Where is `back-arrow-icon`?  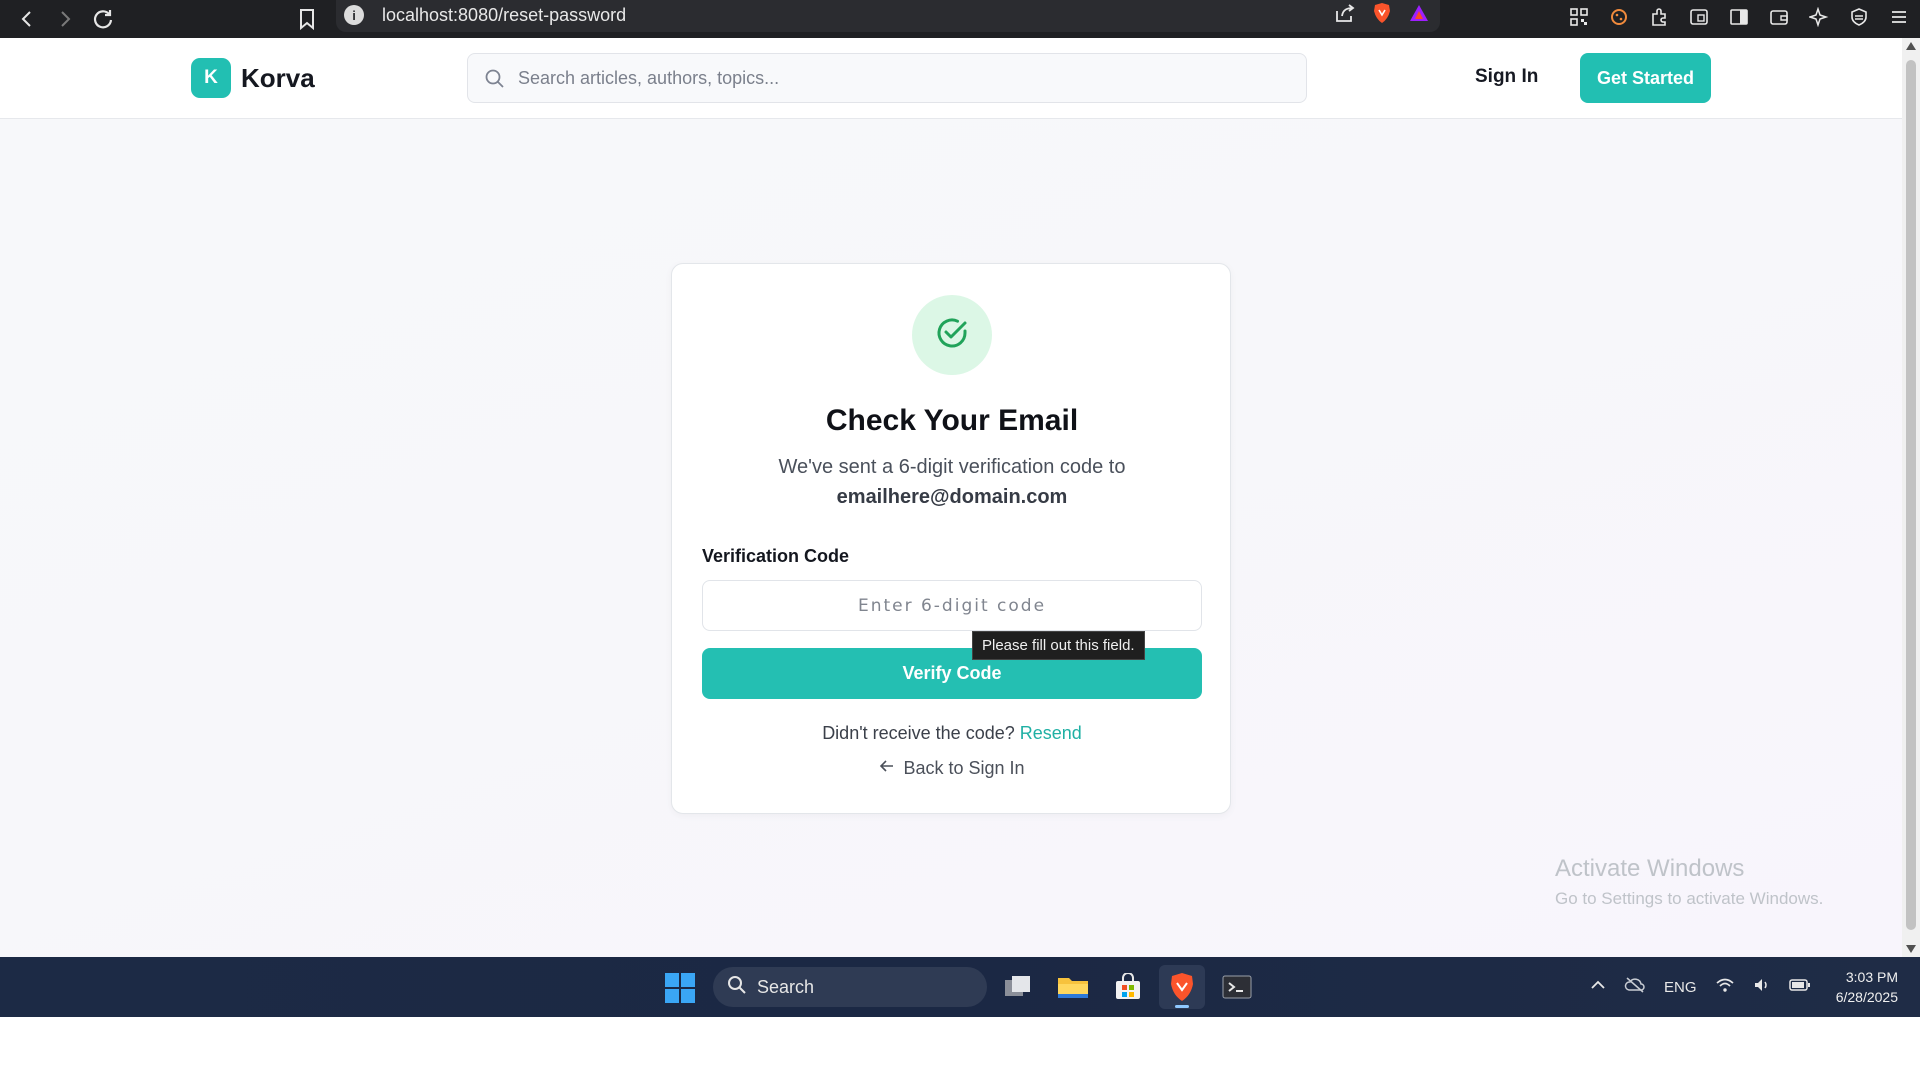 back-arrow-icon is located at coordinates (27, 19).